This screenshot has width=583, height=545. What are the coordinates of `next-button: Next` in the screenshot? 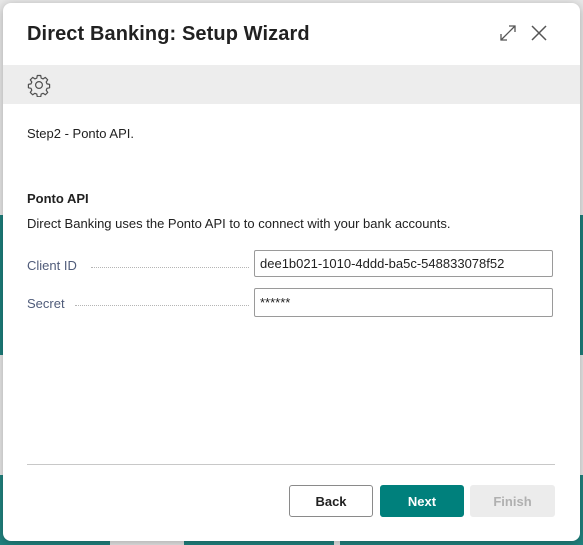 It's located at (422, 501).